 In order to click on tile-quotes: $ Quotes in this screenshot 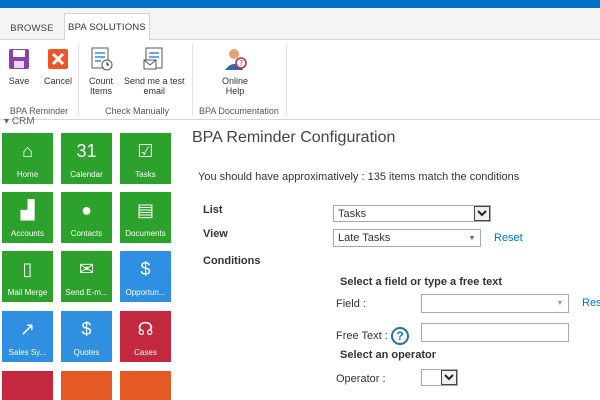, I will do `click(86, 336)`.